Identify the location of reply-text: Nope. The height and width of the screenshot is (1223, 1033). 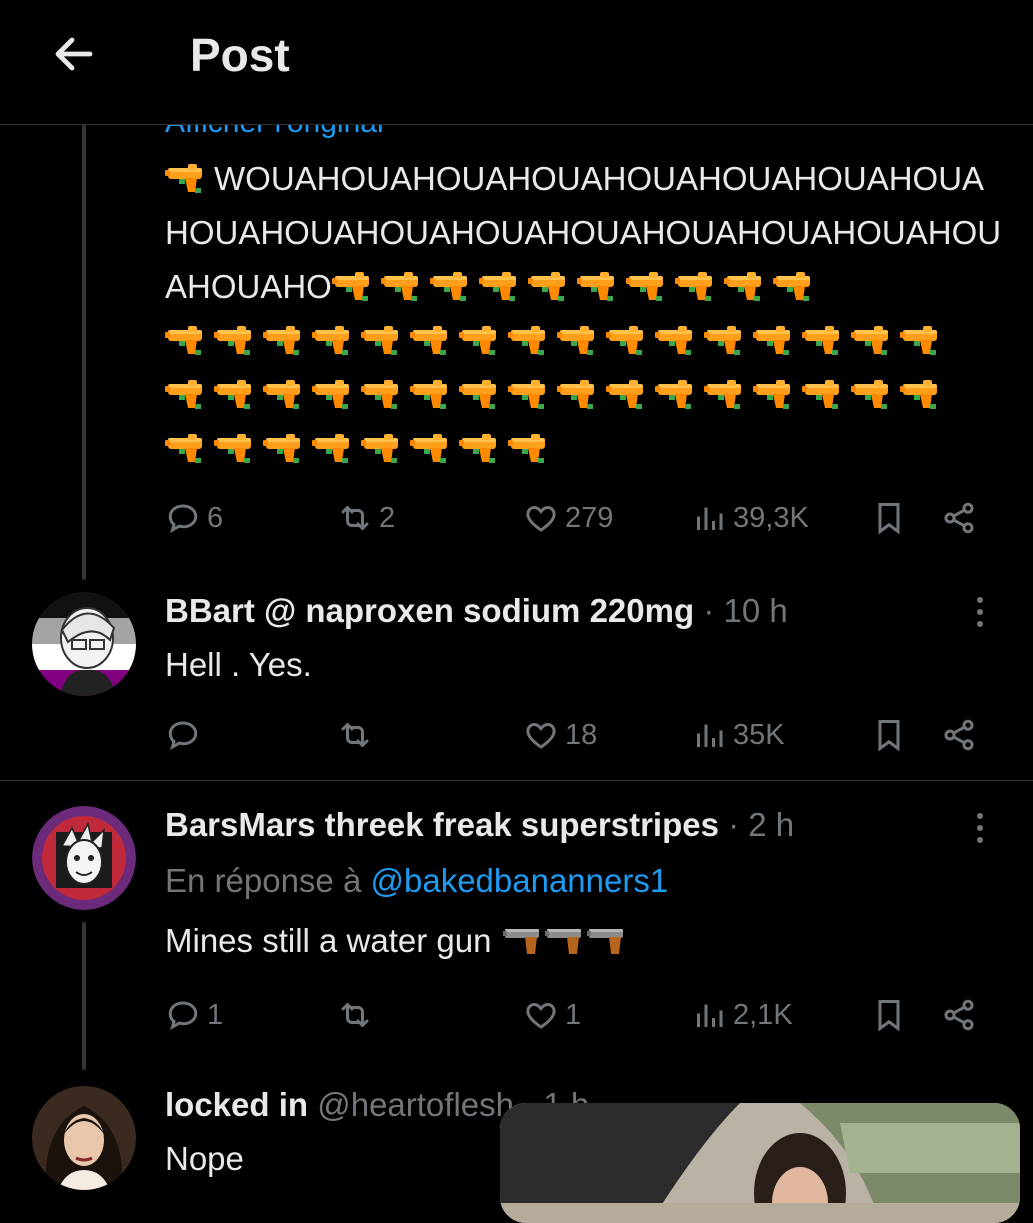
(204, 1158).